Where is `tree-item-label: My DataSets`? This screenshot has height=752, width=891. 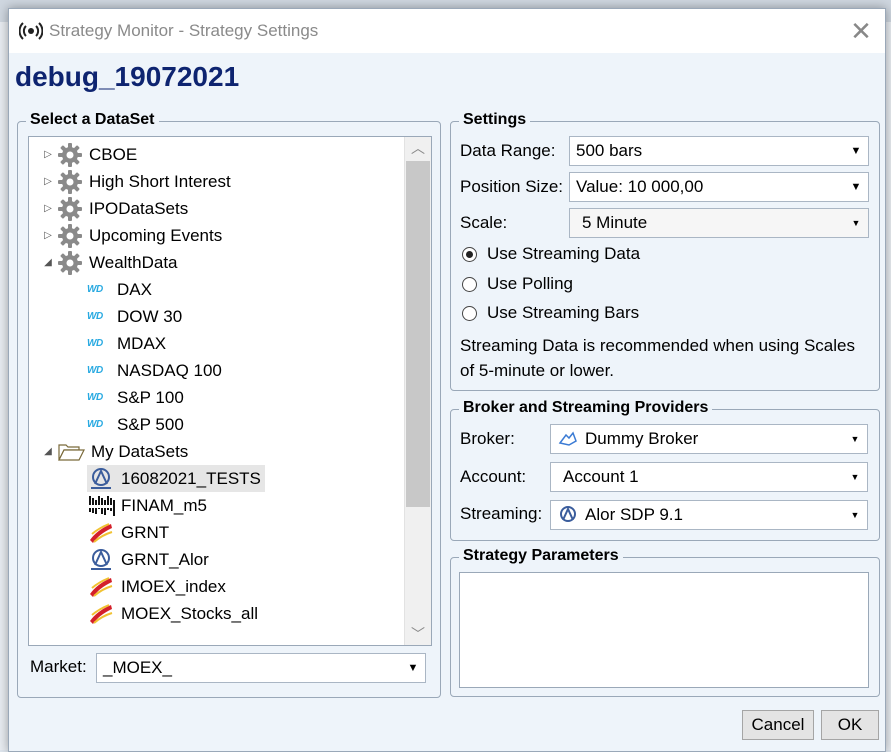 tree-item-label: My DataSets is located at coordinates (140, 451).